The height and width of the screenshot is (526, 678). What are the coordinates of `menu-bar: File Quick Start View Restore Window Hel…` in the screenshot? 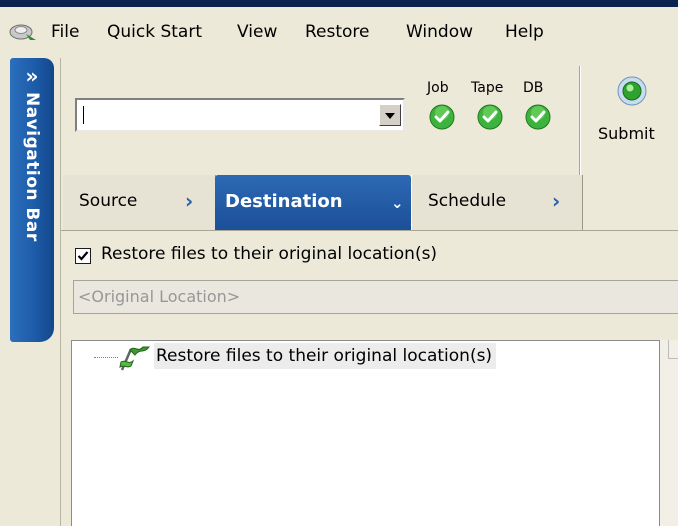 It's located at (339, 33).